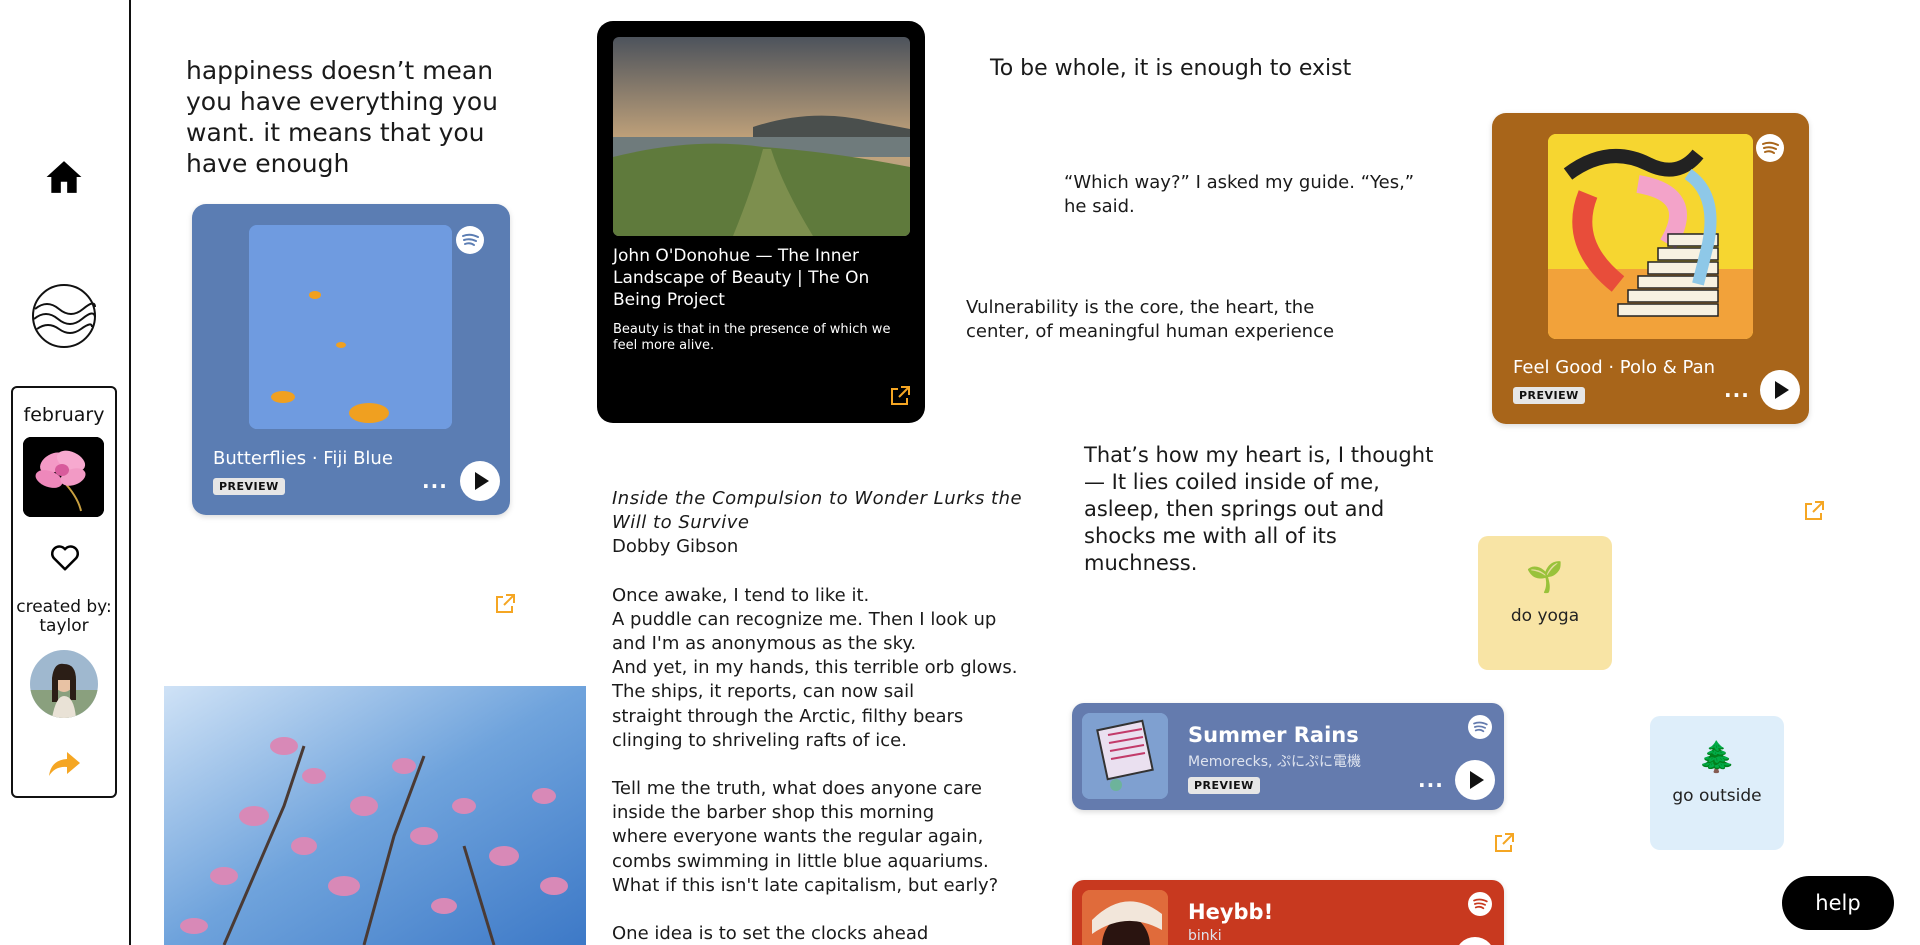 The image size is (1920, 945). Describe the element at coordinates (1717, 796) in the screenshot. I see `todo-label: go outside` at that location.